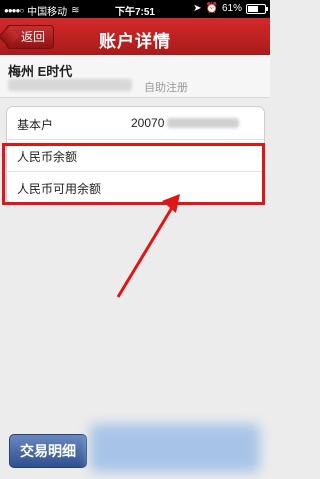 The width and height of the screenshot is (320, 479). Describe the element at coordinates (147, 249) in the screenshot. I see `arrow-shaft` at that location.